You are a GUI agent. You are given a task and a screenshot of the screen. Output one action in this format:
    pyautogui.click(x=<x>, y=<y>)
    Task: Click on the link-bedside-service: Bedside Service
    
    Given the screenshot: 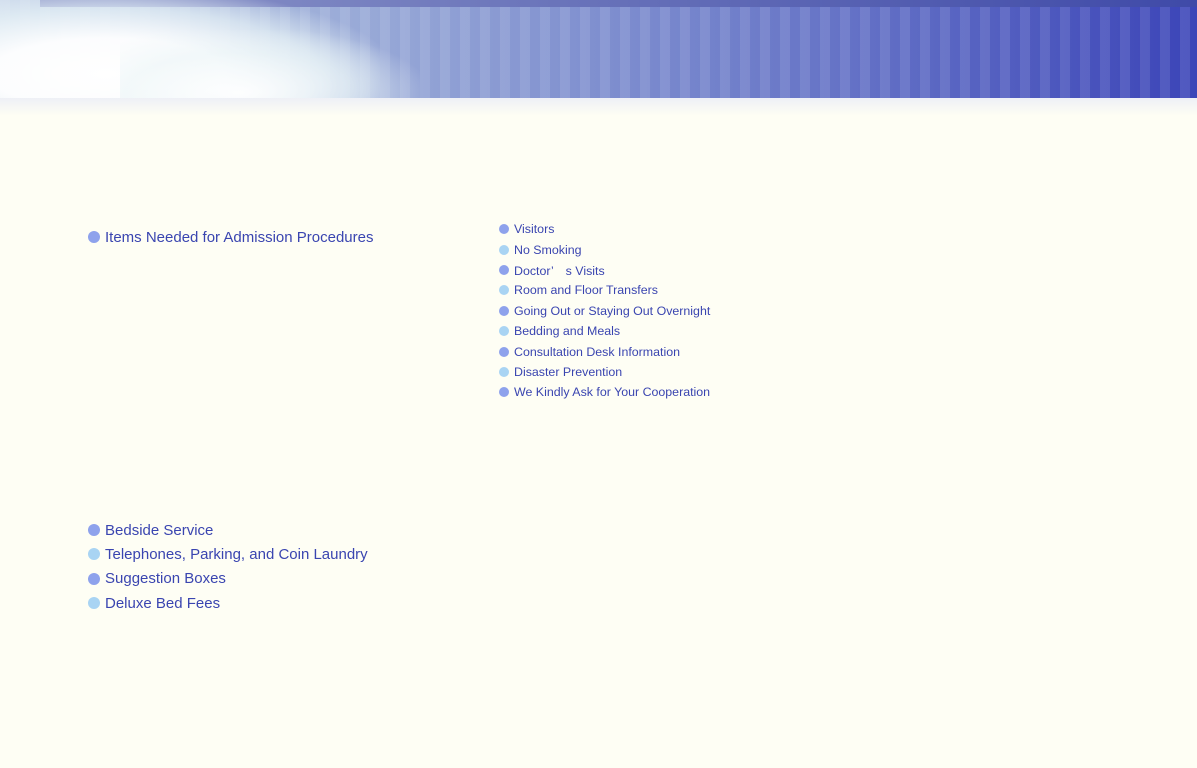 What is the action you would take?
    pyautogui.click(x=228, y=530)
    